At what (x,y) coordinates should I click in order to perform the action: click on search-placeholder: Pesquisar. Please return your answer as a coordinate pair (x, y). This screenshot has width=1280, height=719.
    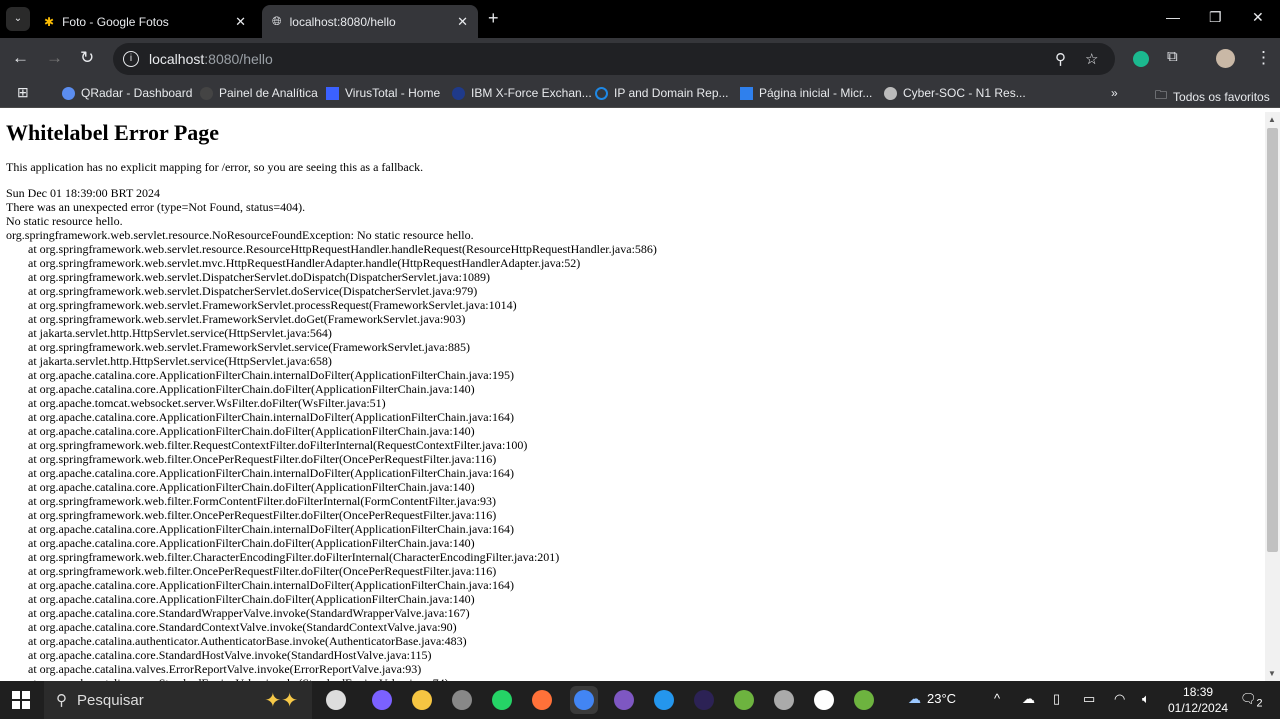
    Looking at the image, I should click on (110, 700).